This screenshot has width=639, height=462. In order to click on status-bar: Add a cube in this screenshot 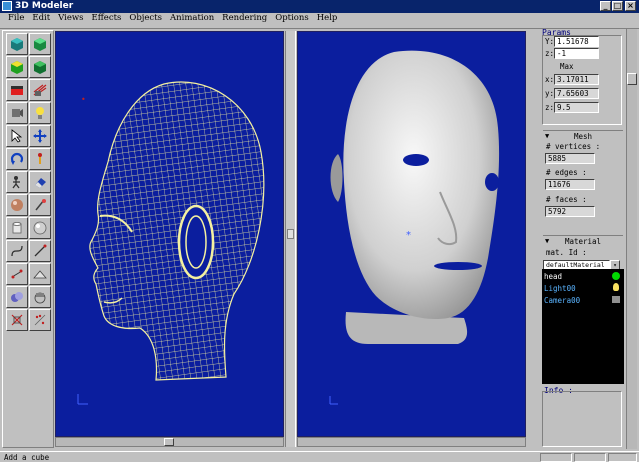, I will do `click(319, 456)`.